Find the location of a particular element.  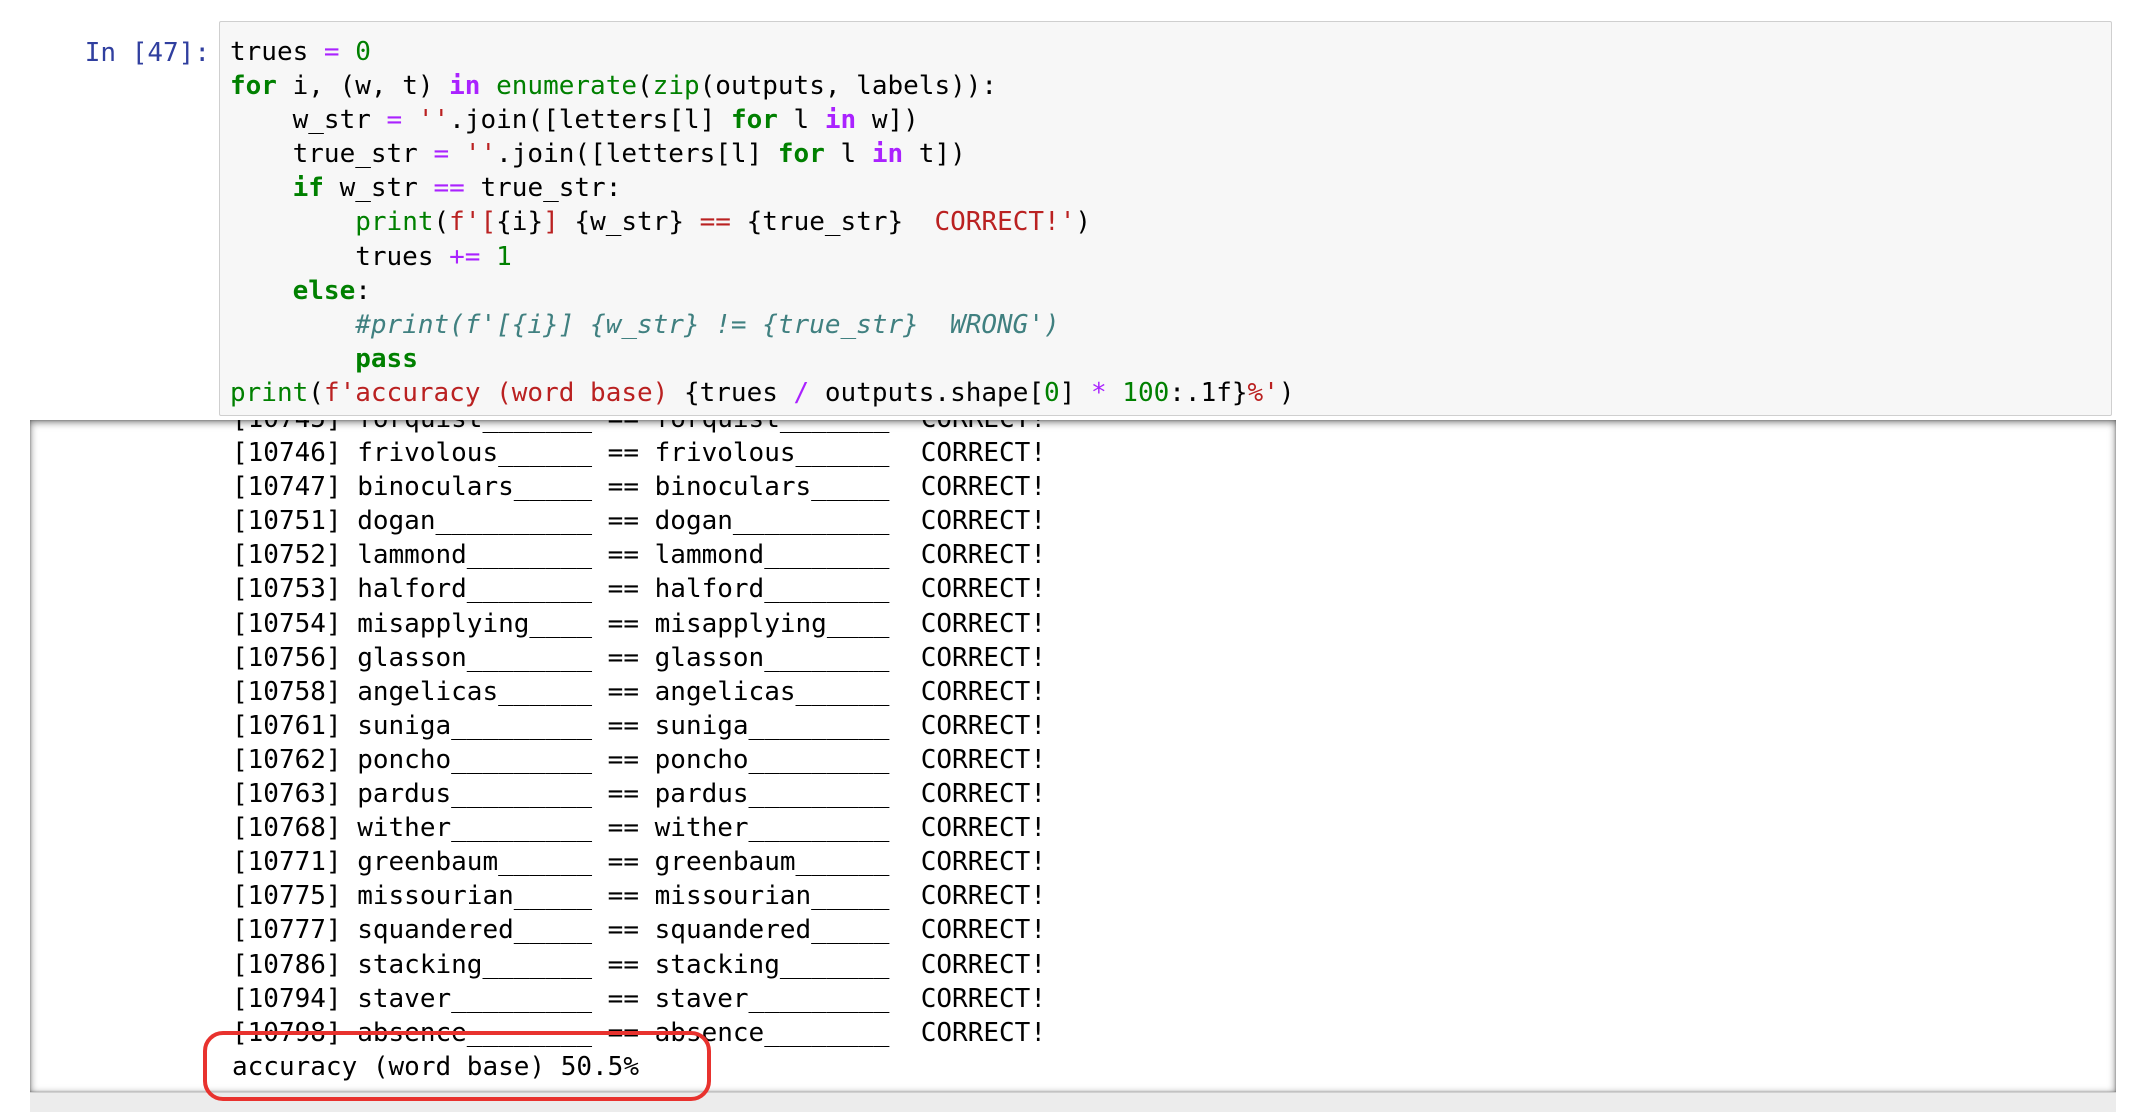

code-line: pass is located at coordinates (762, 359).